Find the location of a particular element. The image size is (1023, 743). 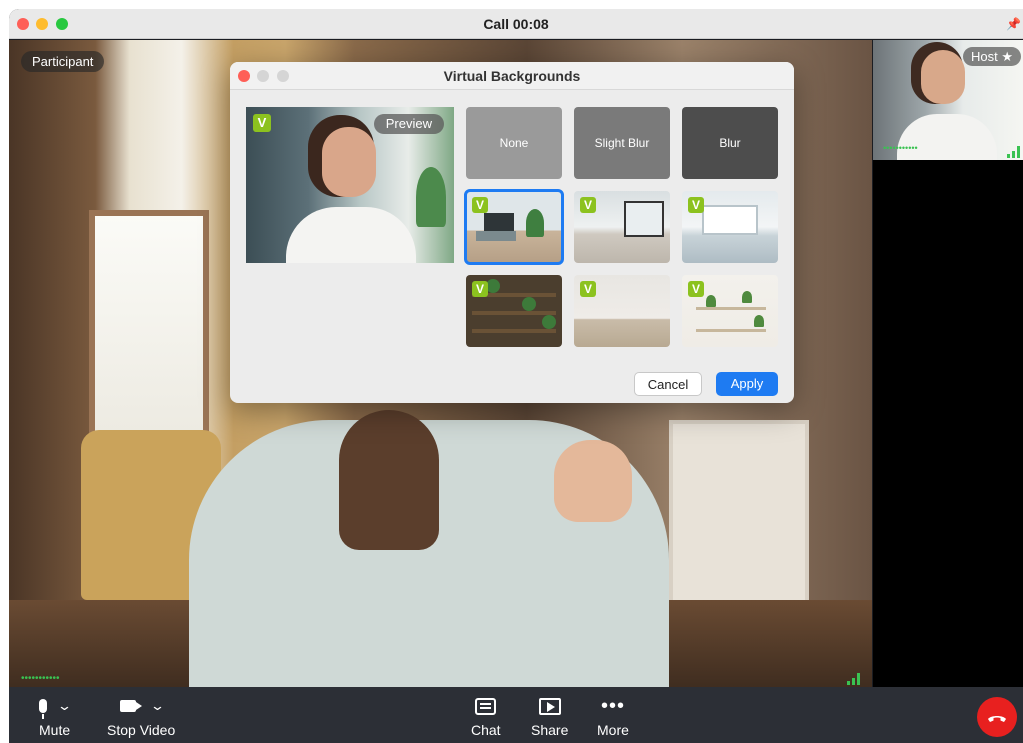

participant-signal-icon is located at coordinates (855, 678).